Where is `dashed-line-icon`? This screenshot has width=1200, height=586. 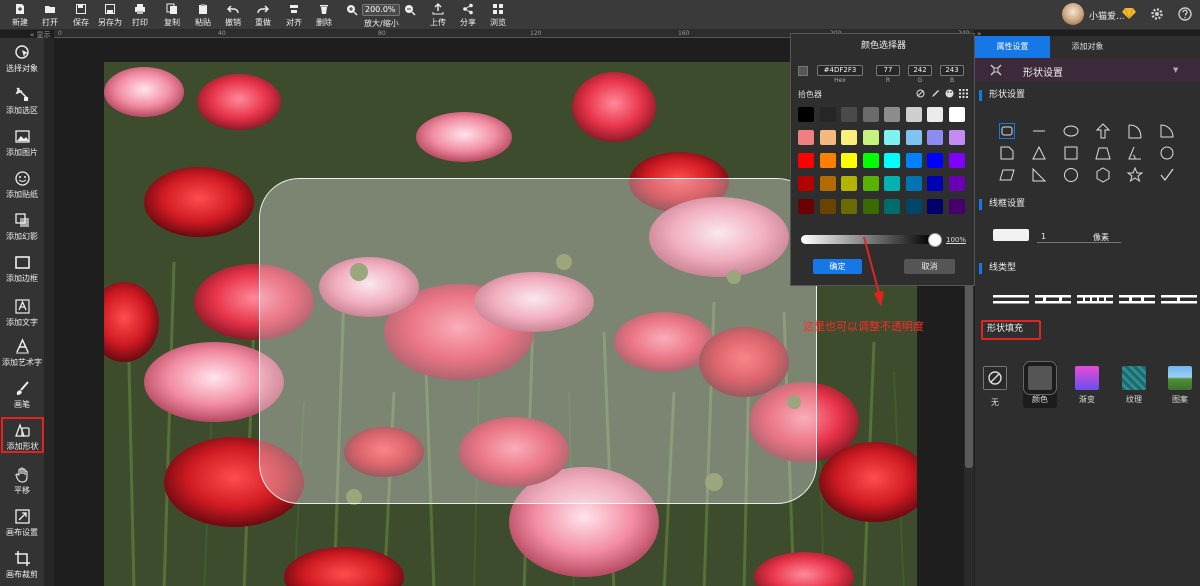 dashed-line-icon is located at coordinates (1053, 299).